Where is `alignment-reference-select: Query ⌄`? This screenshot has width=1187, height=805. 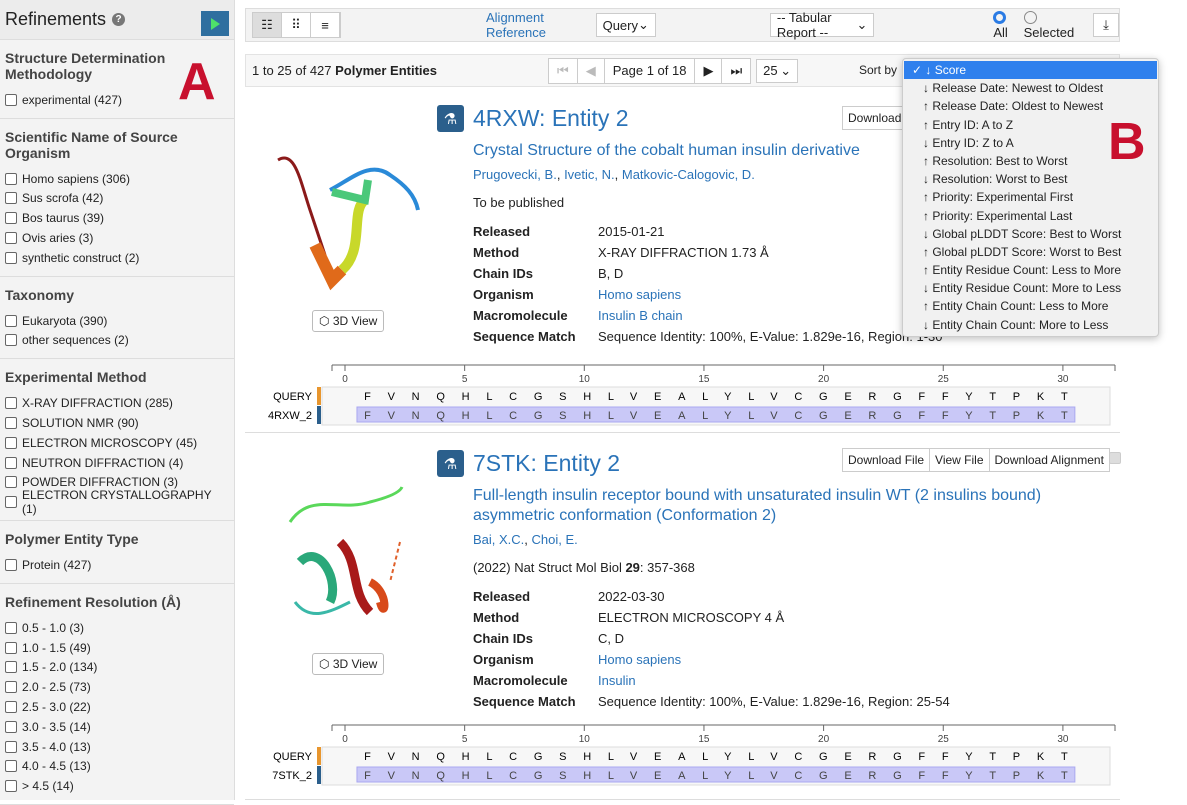
alignment-reference-select: Query ⌄ is located at coordinates (625, 25).